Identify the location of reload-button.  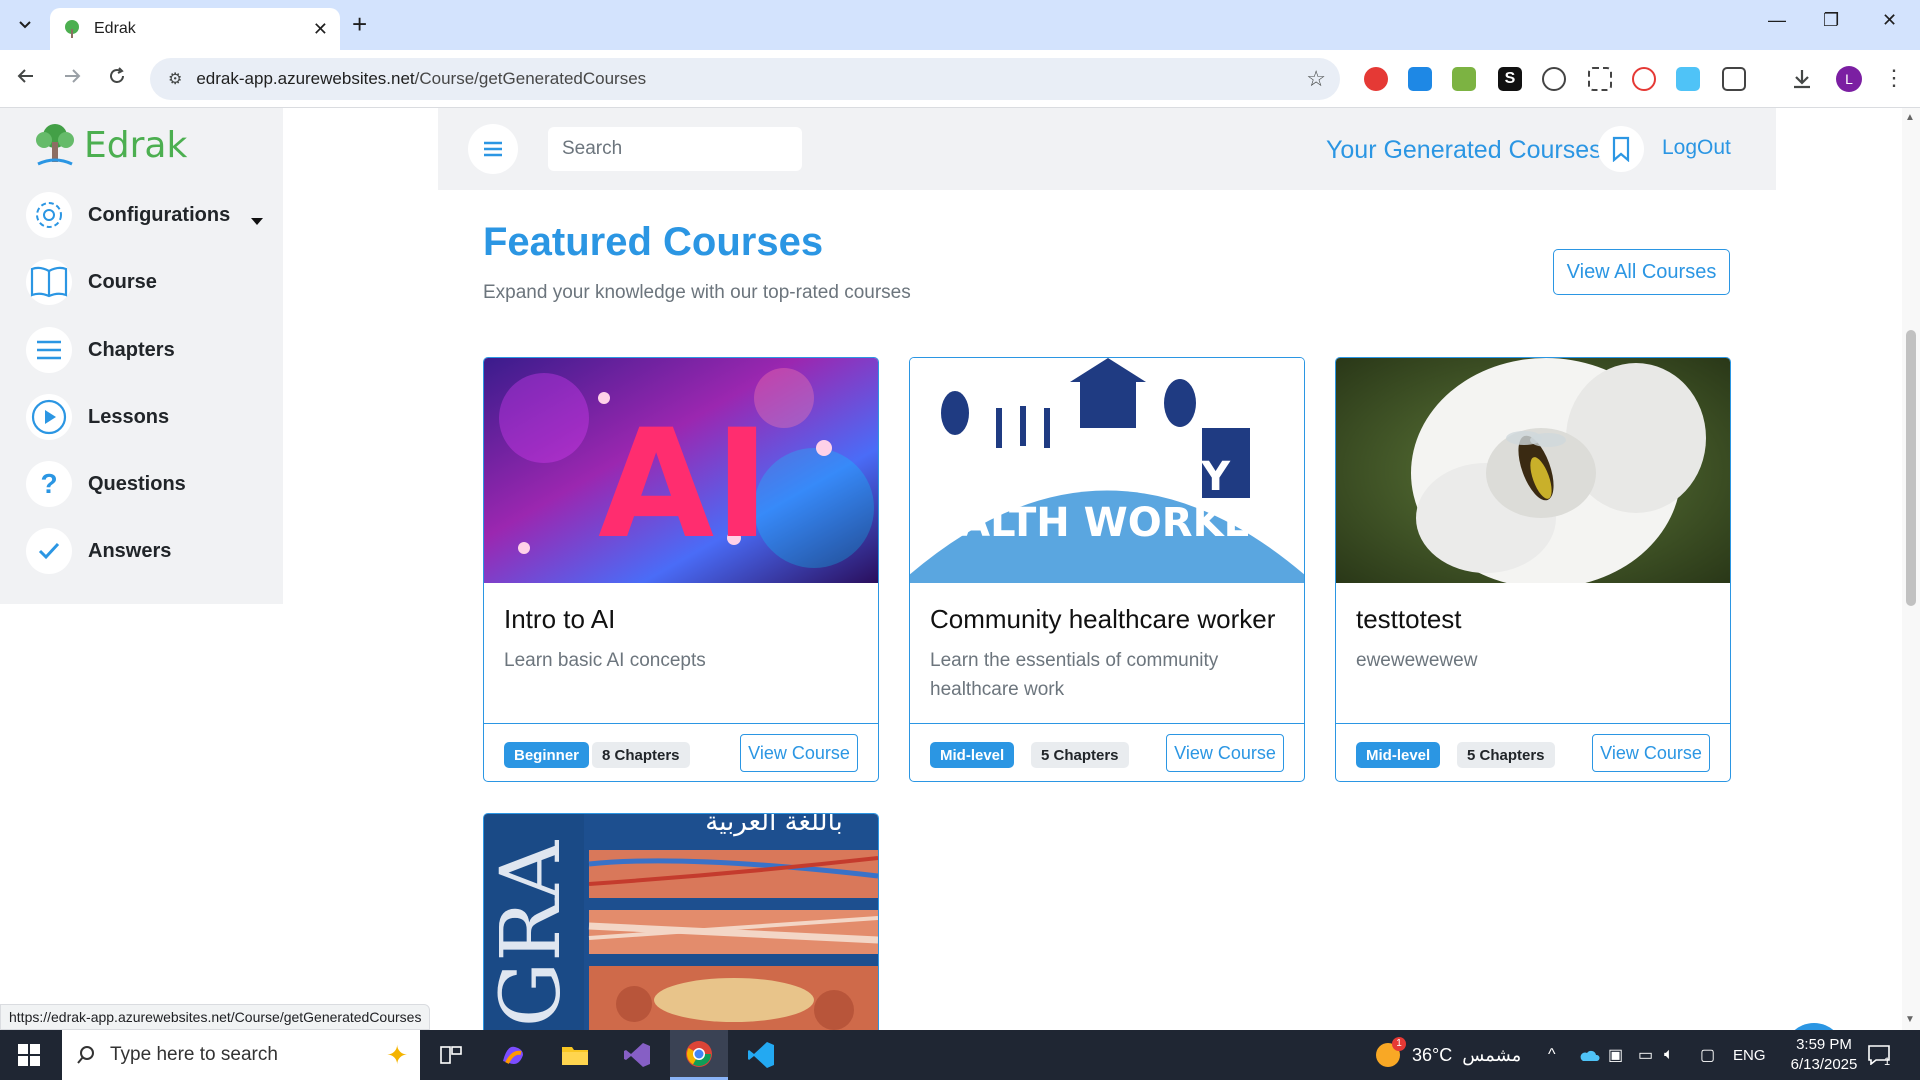
(117, 78).